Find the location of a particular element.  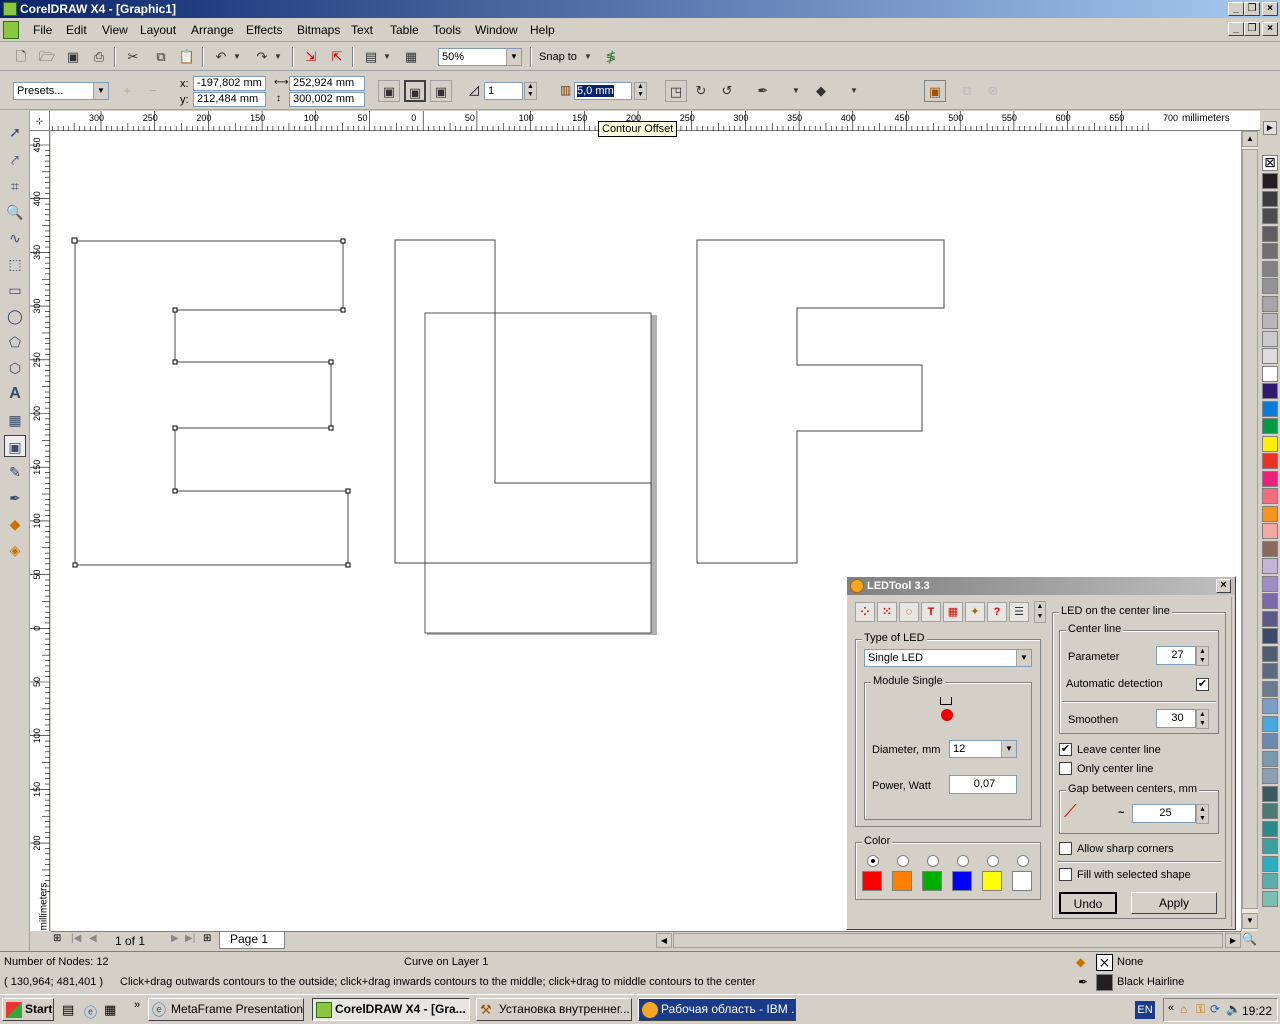

linear-contour-colors-icon: ◳ is located at coordinates (676, 91).